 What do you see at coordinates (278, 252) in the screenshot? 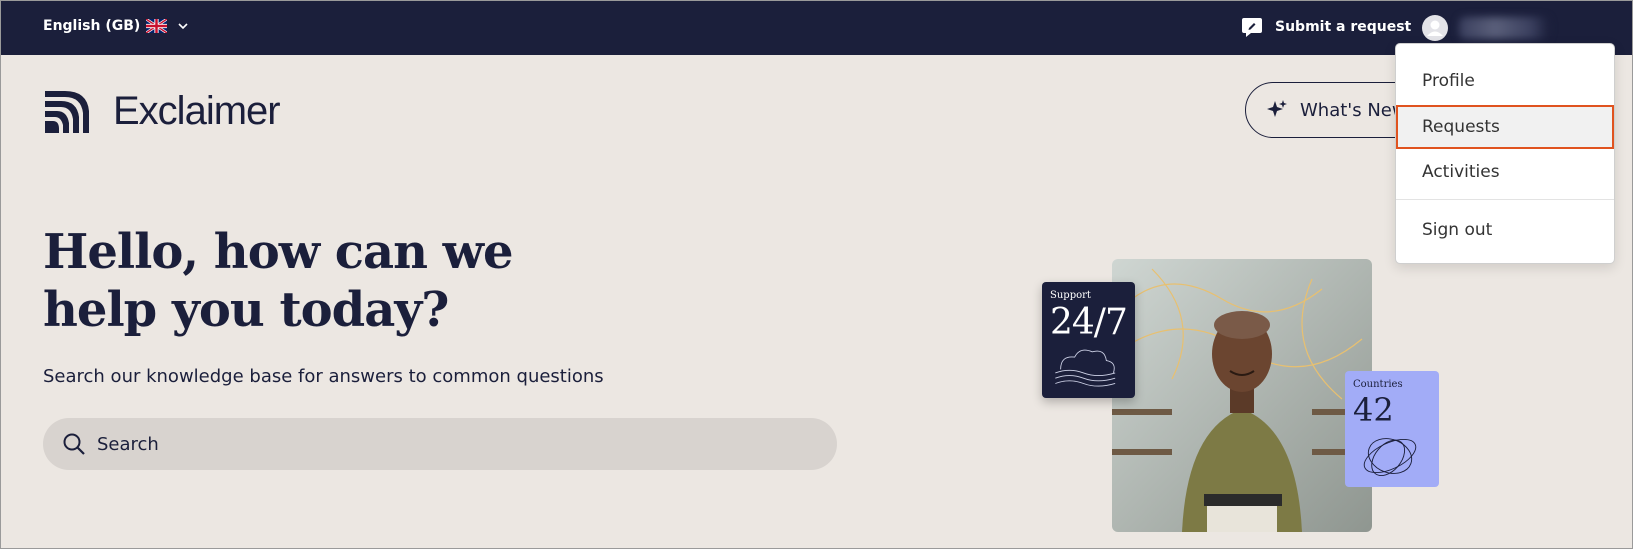
I see `page-title-line-1: Hello, how can we` at bounding box center [278, 252].